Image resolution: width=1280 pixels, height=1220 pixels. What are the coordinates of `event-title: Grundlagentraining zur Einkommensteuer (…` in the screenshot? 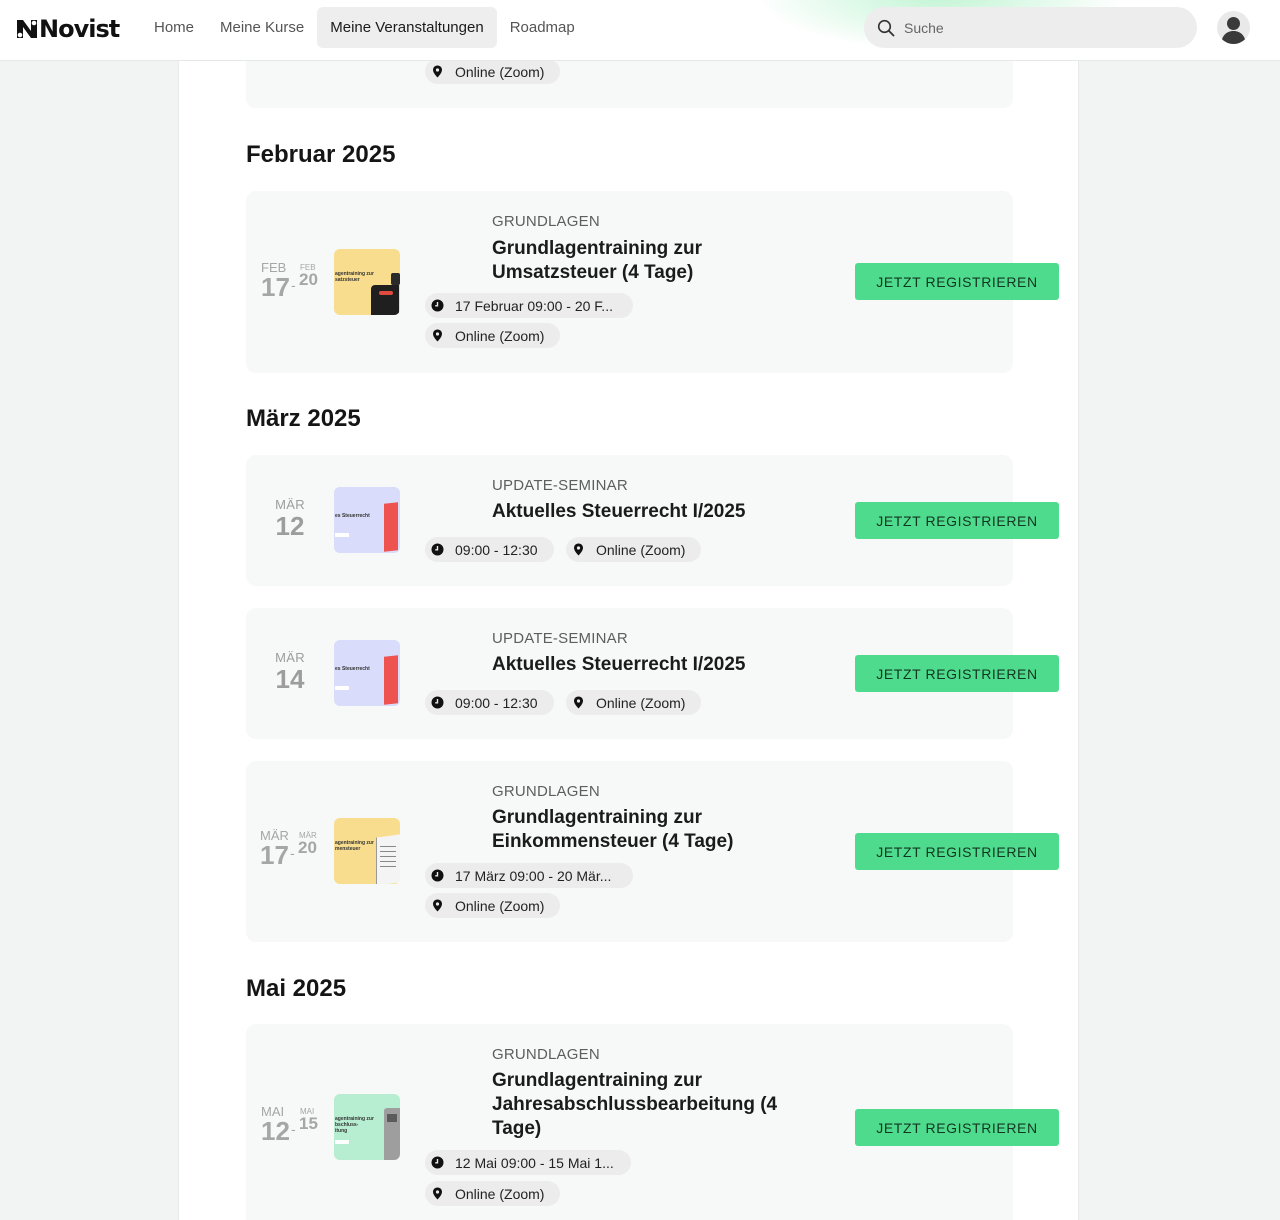 It's located at (652, 830).